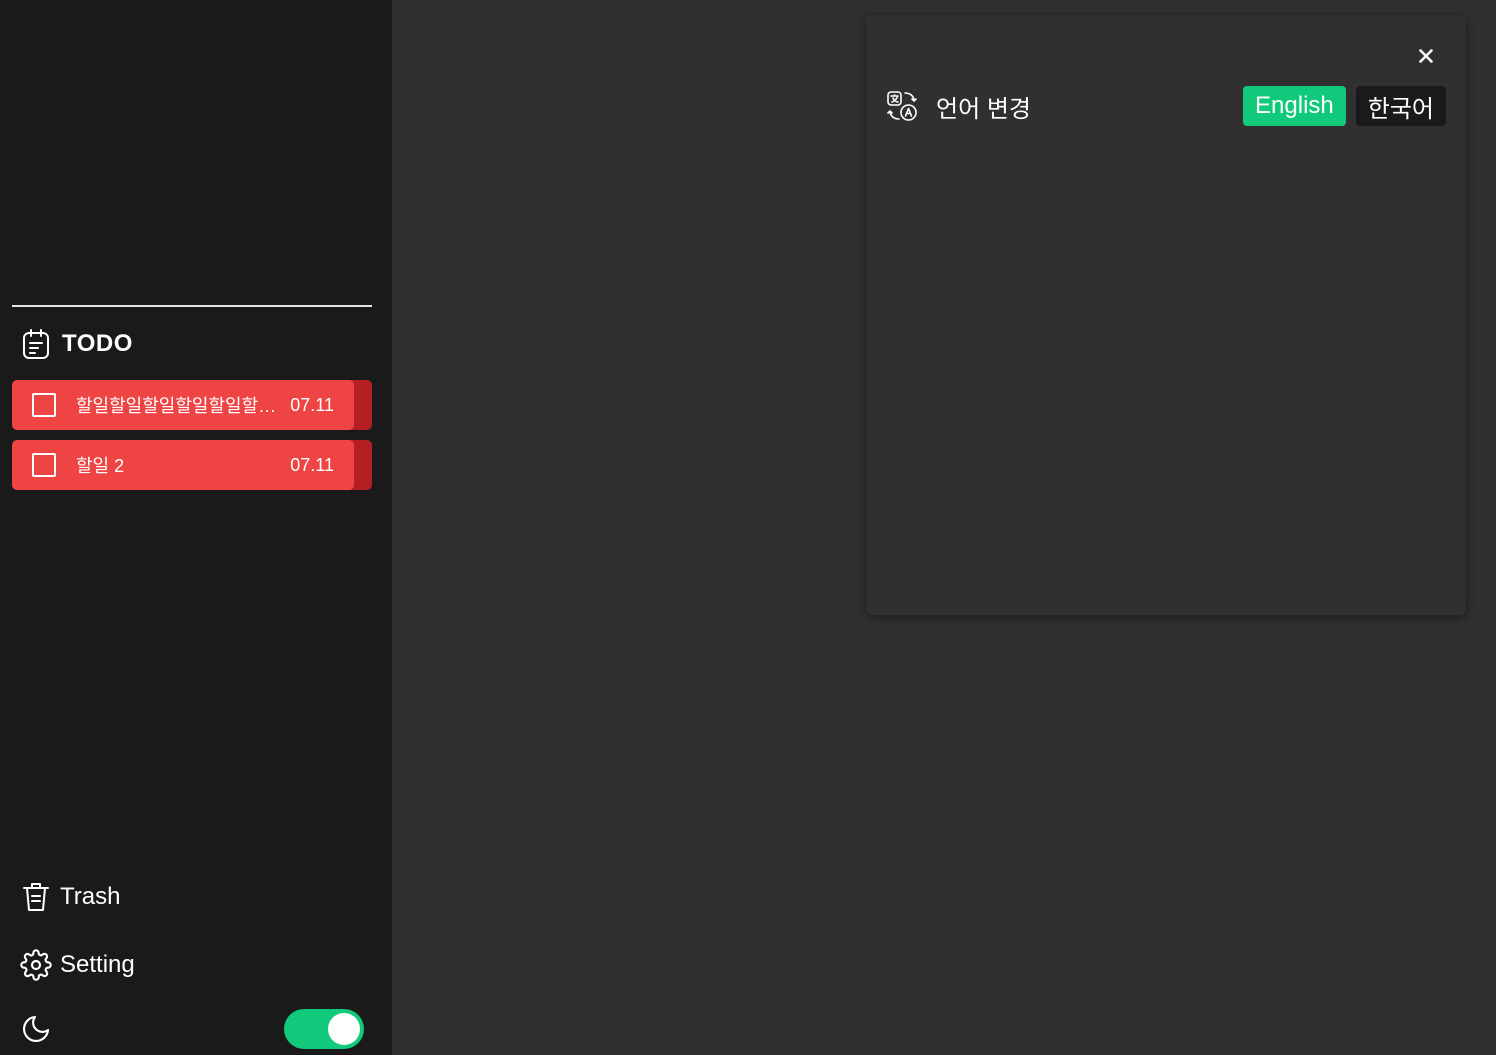 Image resolution: width=1496 pixels, height=1055 pixels. Describe the element at coordinates (192, 306) in the screenshot. I see `sidebar-divider` at that location.